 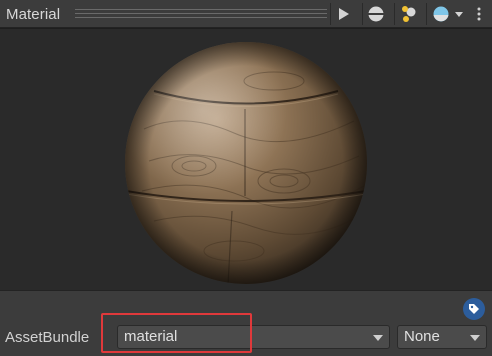 I want to click on play-button, so click(x=344, y=14).